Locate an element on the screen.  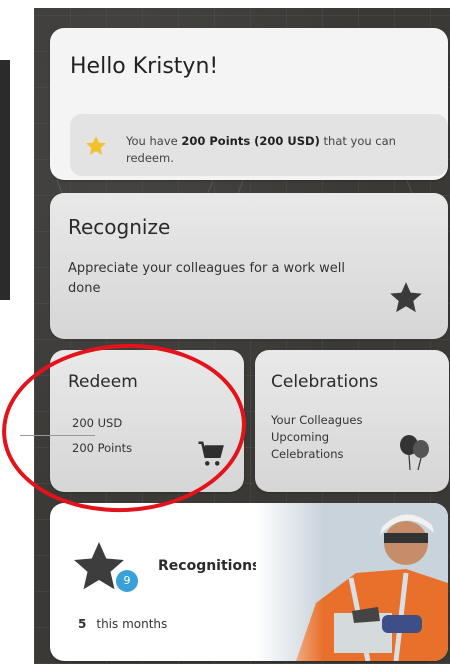
recognitions-badge: 9 is located at coordinates (127, 581).